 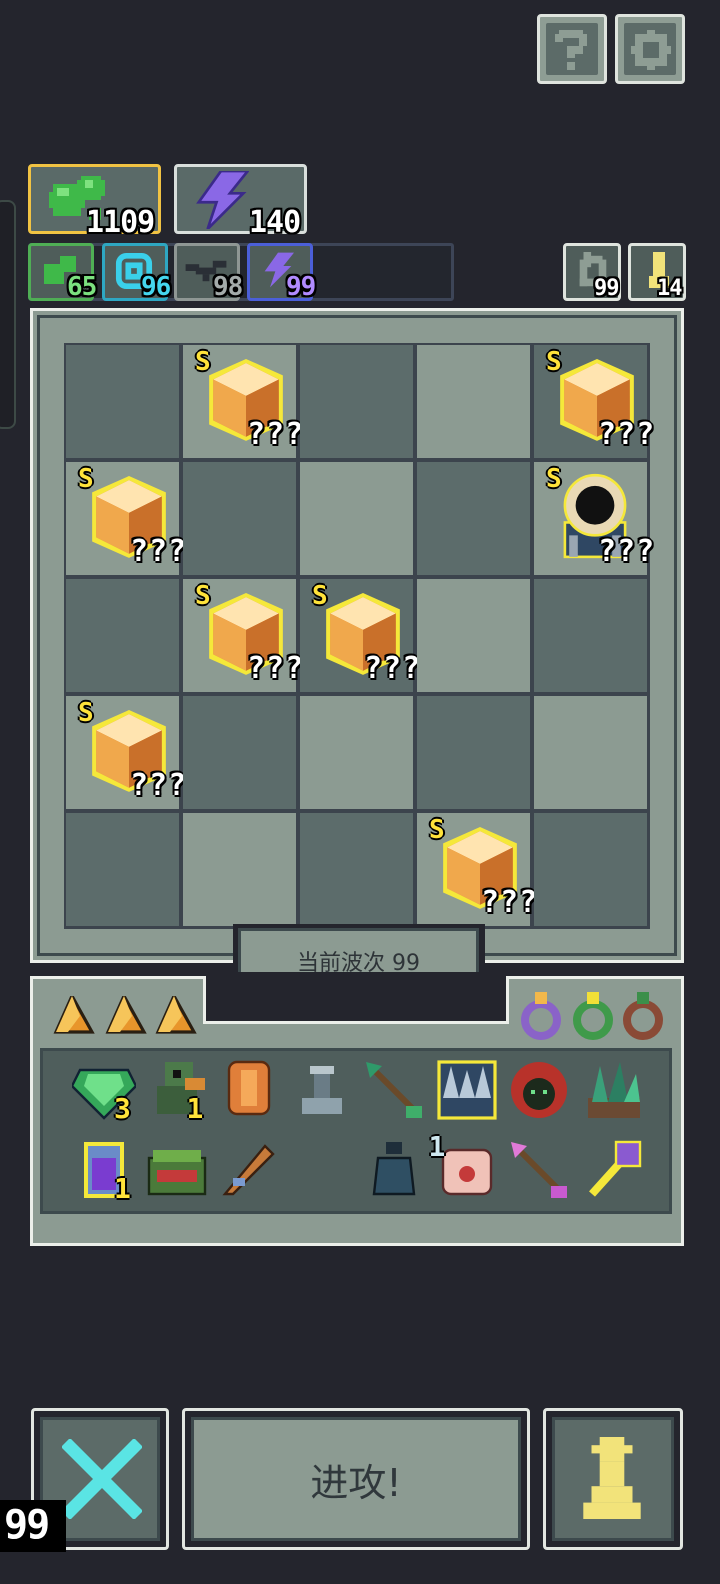 I want to click on staff-icon, so click(x=614, y=1168).